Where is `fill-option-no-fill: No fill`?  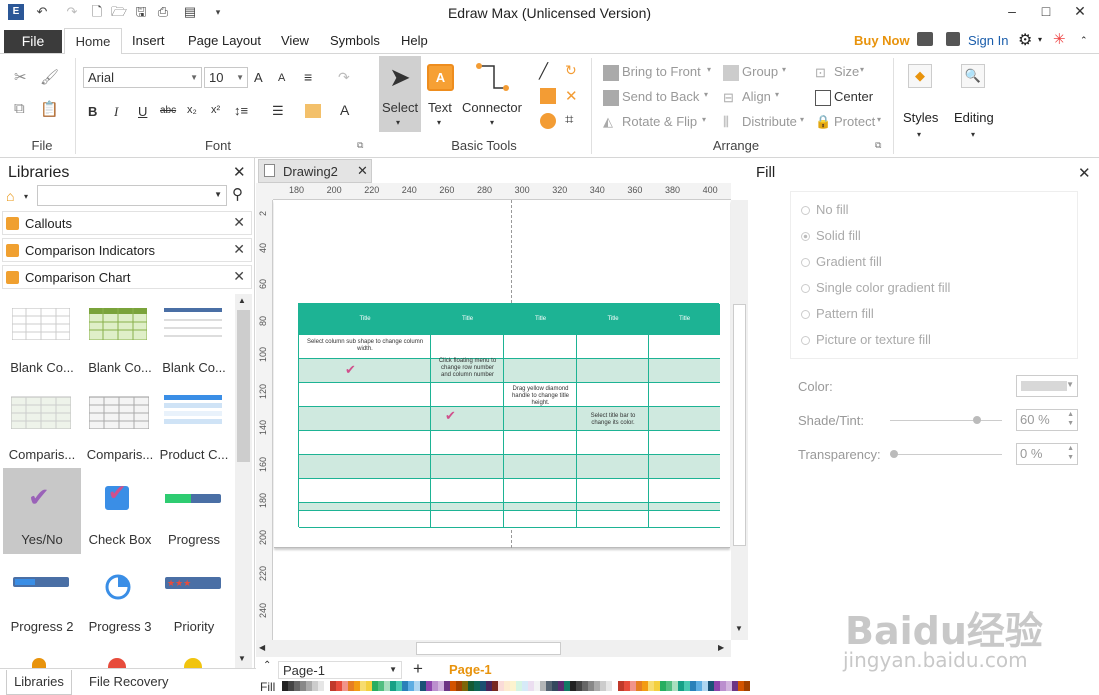 fill-option-no-fill: No fill is located at coordinates (825, 209).